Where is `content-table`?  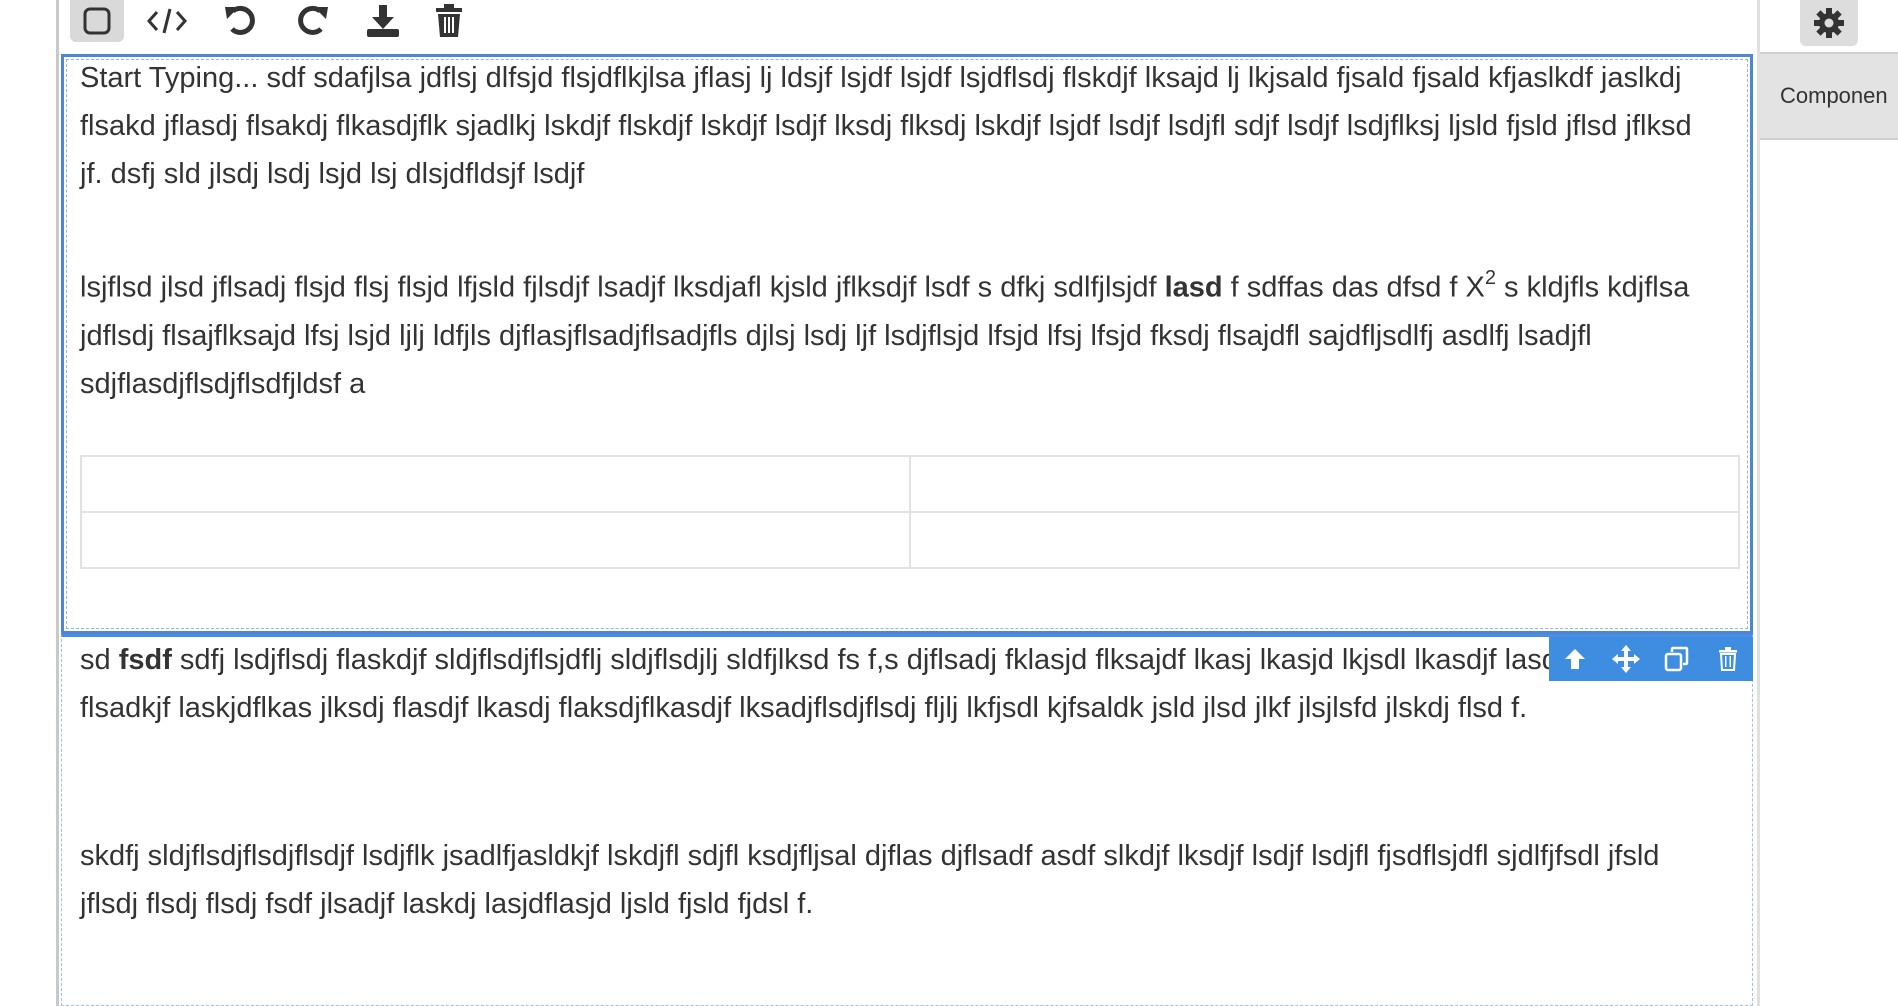
content-table is located at coordinates (910, 512).